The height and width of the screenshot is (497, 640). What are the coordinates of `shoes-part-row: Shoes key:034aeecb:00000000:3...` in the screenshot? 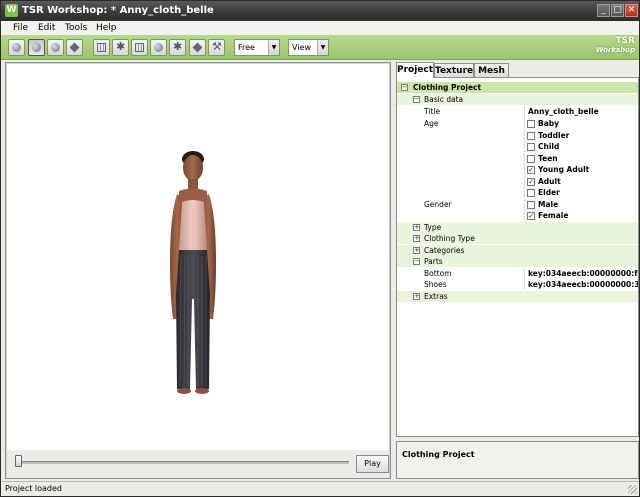 It's located at (517, 285).